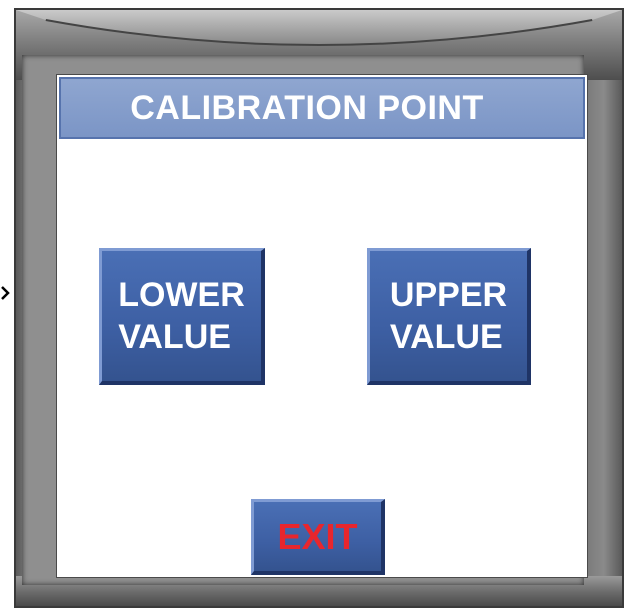 The height and width of the screenshot is (611, 624). I want to click on upper-value-button-label: UPPER VALUE, so click(448, 316).